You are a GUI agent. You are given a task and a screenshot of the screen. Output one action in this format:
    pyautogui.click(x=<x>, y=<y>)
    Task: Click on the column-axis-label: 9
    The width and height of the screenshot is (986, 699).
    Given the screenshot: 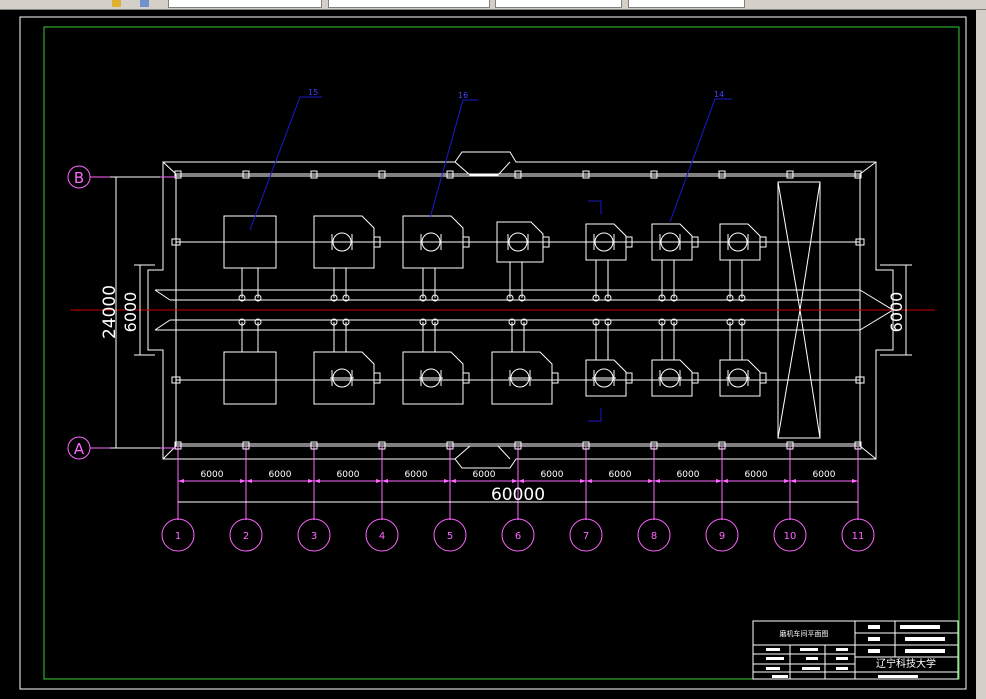 What is the action you would take?
    pyautogui.click(x=722, y=536)
    